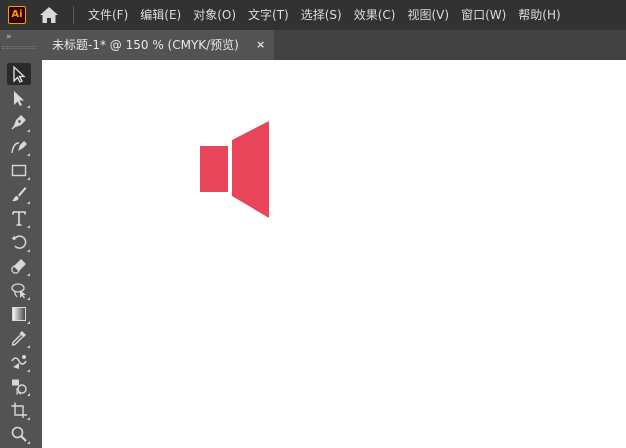 Image resolution: width=626 pixels, height=448 pixels. Describe the element at coordinates (539, 15) in the screenshot. I see `menu-help: 帮助(H)` at that location.